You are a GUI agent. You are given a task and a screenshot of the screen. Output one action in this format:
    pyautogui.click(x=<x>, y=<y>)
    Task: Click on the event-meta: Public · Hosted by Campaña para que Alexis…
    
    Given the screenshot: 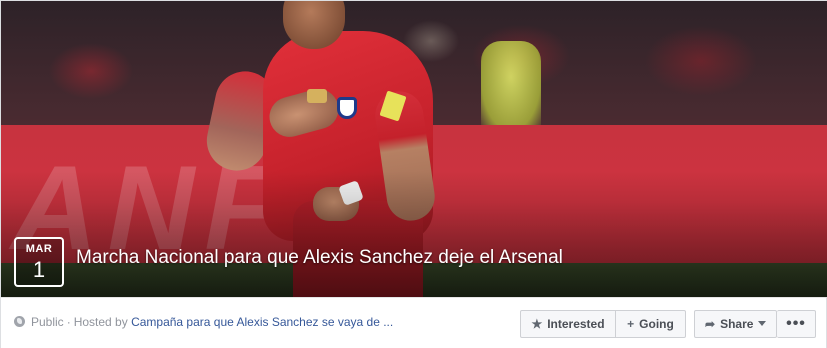 What is the action you would take?
    pyautogui.click(x=203, y=322)
    